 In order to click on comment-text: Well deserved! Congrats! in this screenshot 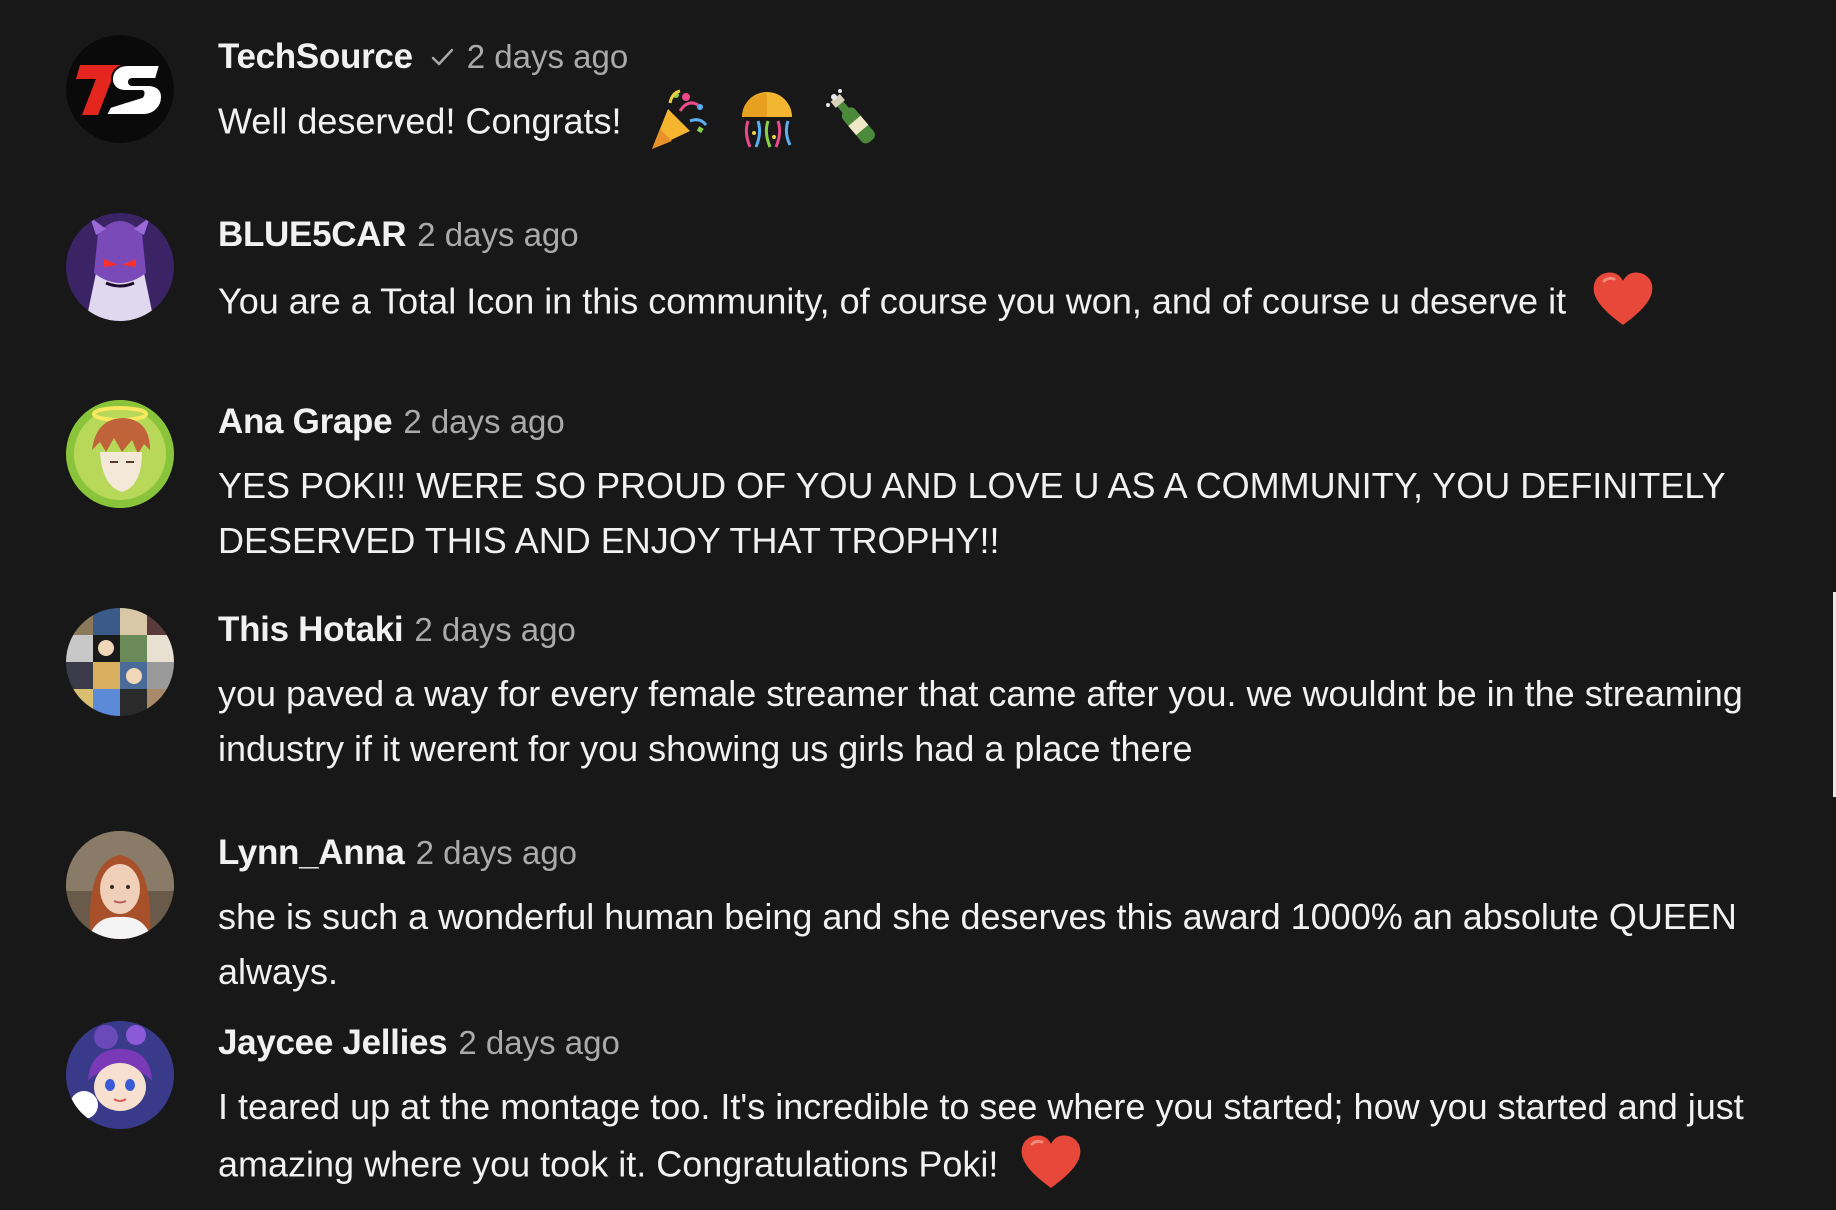, I will do `click(420, 121)`.